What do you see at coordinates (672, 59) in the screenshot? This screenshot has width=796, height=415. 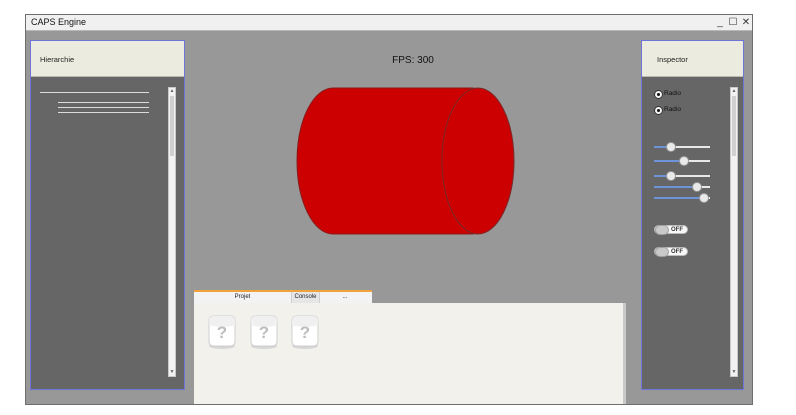 I see `inspector-title: Inspector` at bounding box center [672, 59].